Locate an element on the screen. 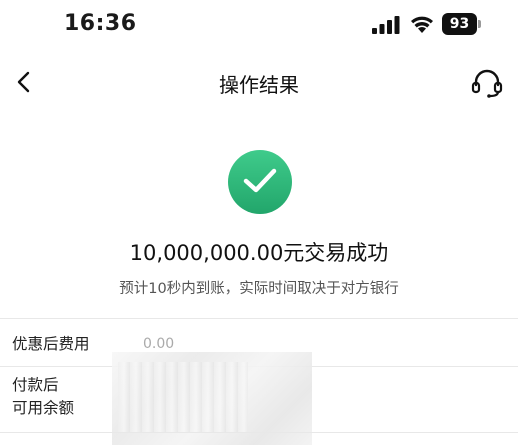 The image size is (518, 445). fee-label: 优惠后费用 is located at coordinates (51, 344).